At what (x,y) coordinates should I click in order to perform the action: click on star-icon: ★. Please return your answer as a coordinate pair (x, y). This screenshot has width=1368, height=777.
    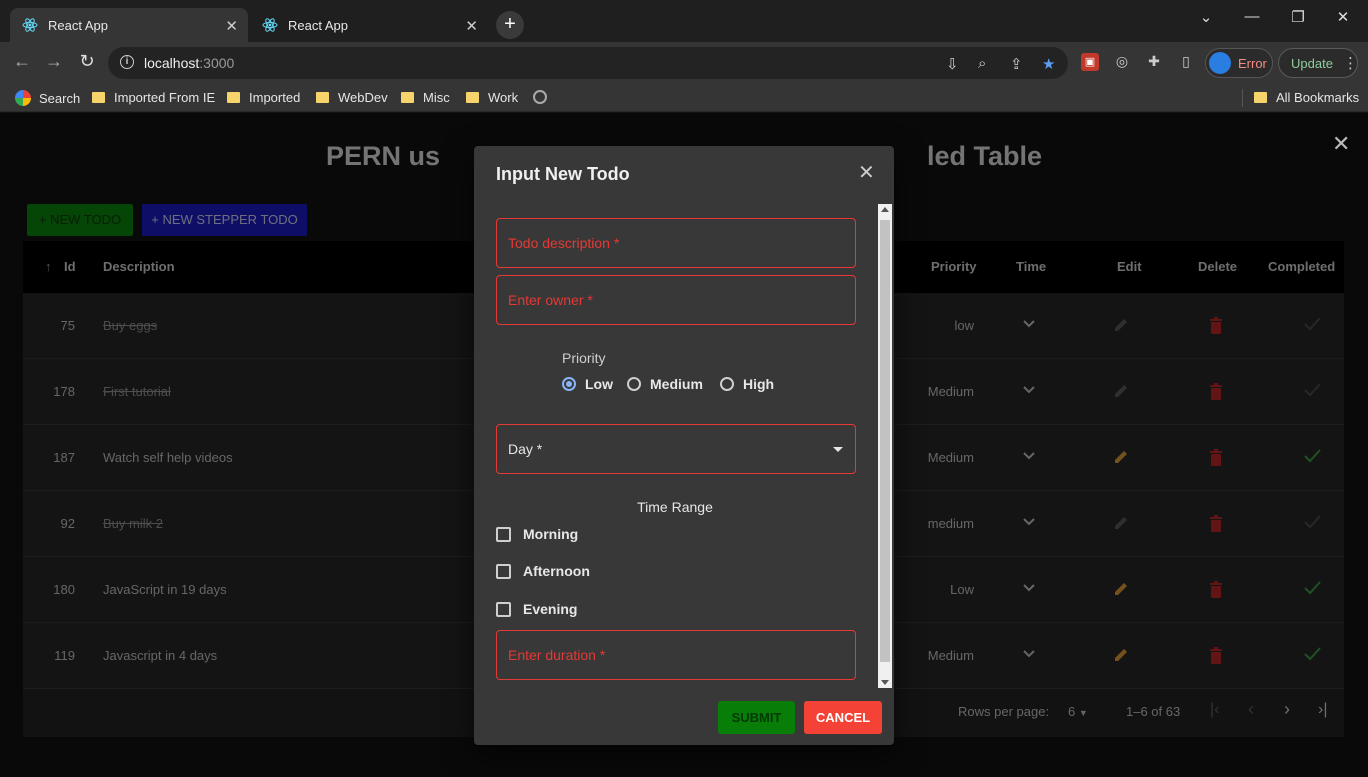
    Looking at the image, I should click on (1048, 64).